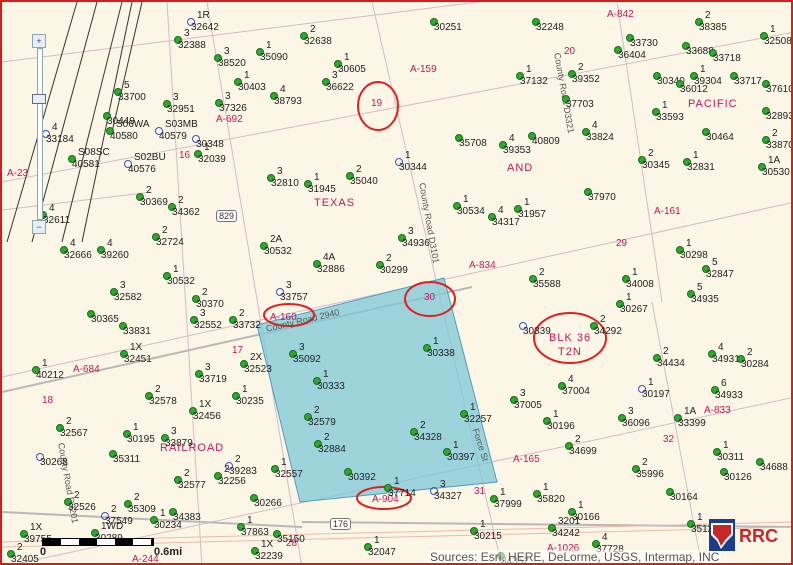 Image resolution: width=793 pixels, height=565 pixels. Describe the element at coordinates (634, 309) in the screenshot. I see `well-api-label: 30267` at that location.